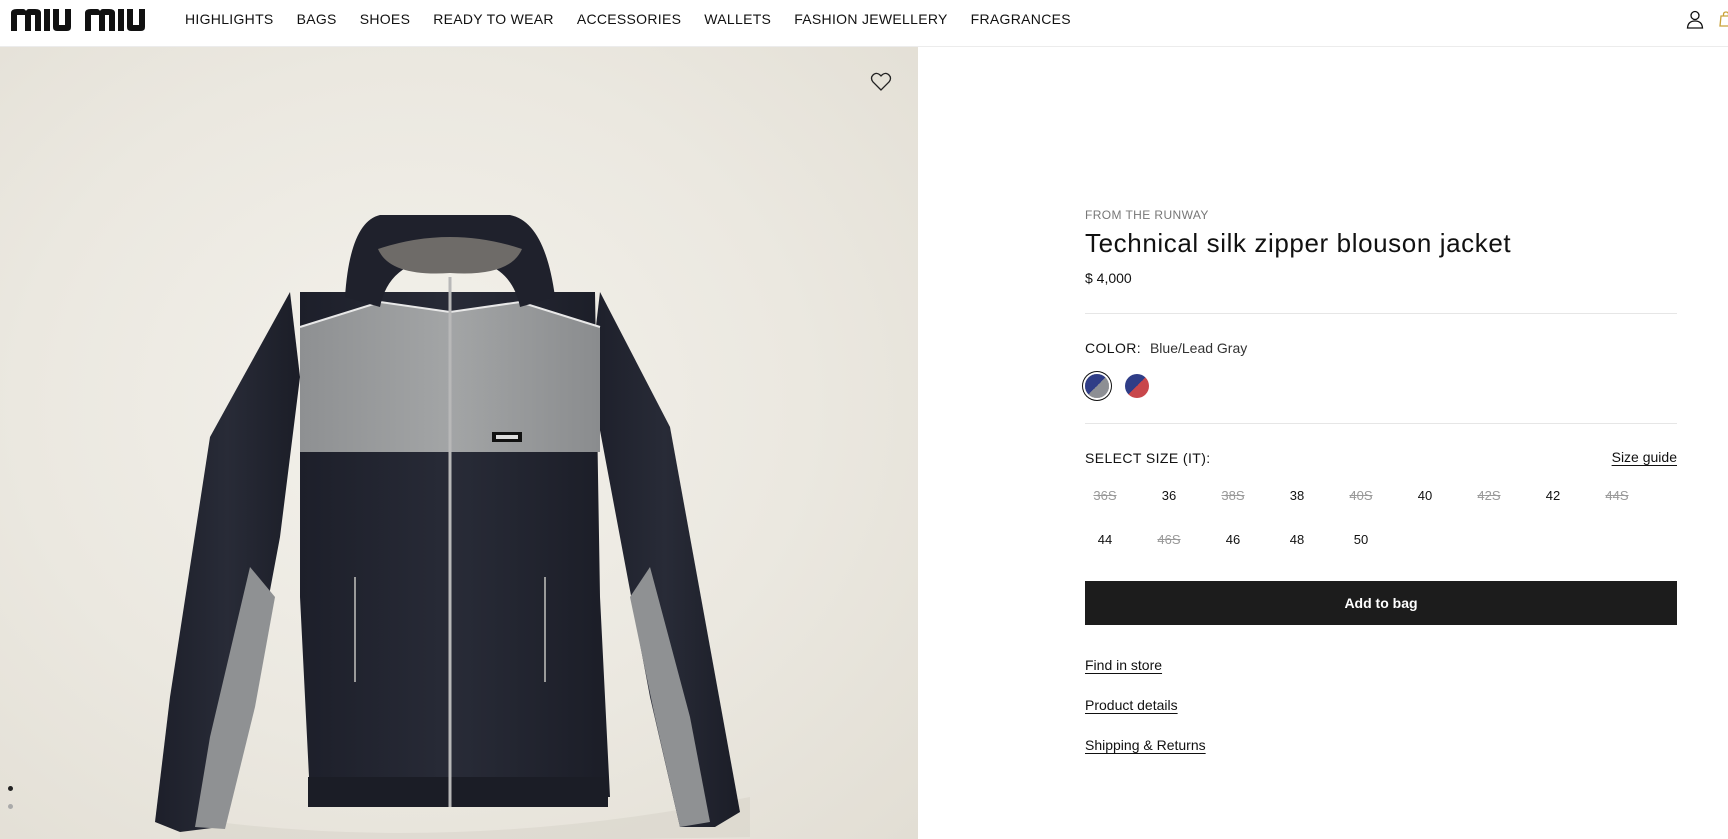  Describe the element at coordinates (1553, 496) in the screenshot. I see `size-option: 42` at that location.